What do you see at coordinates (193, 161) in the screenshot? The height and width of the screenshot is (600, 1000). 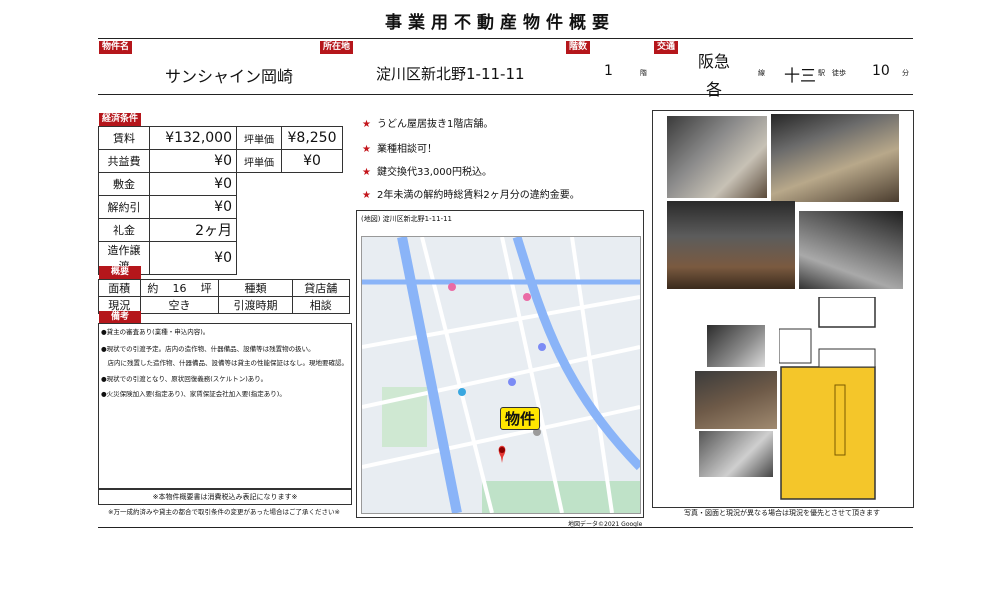 I see `common-fee-value: ¥0` at bounding box center [193, 161].